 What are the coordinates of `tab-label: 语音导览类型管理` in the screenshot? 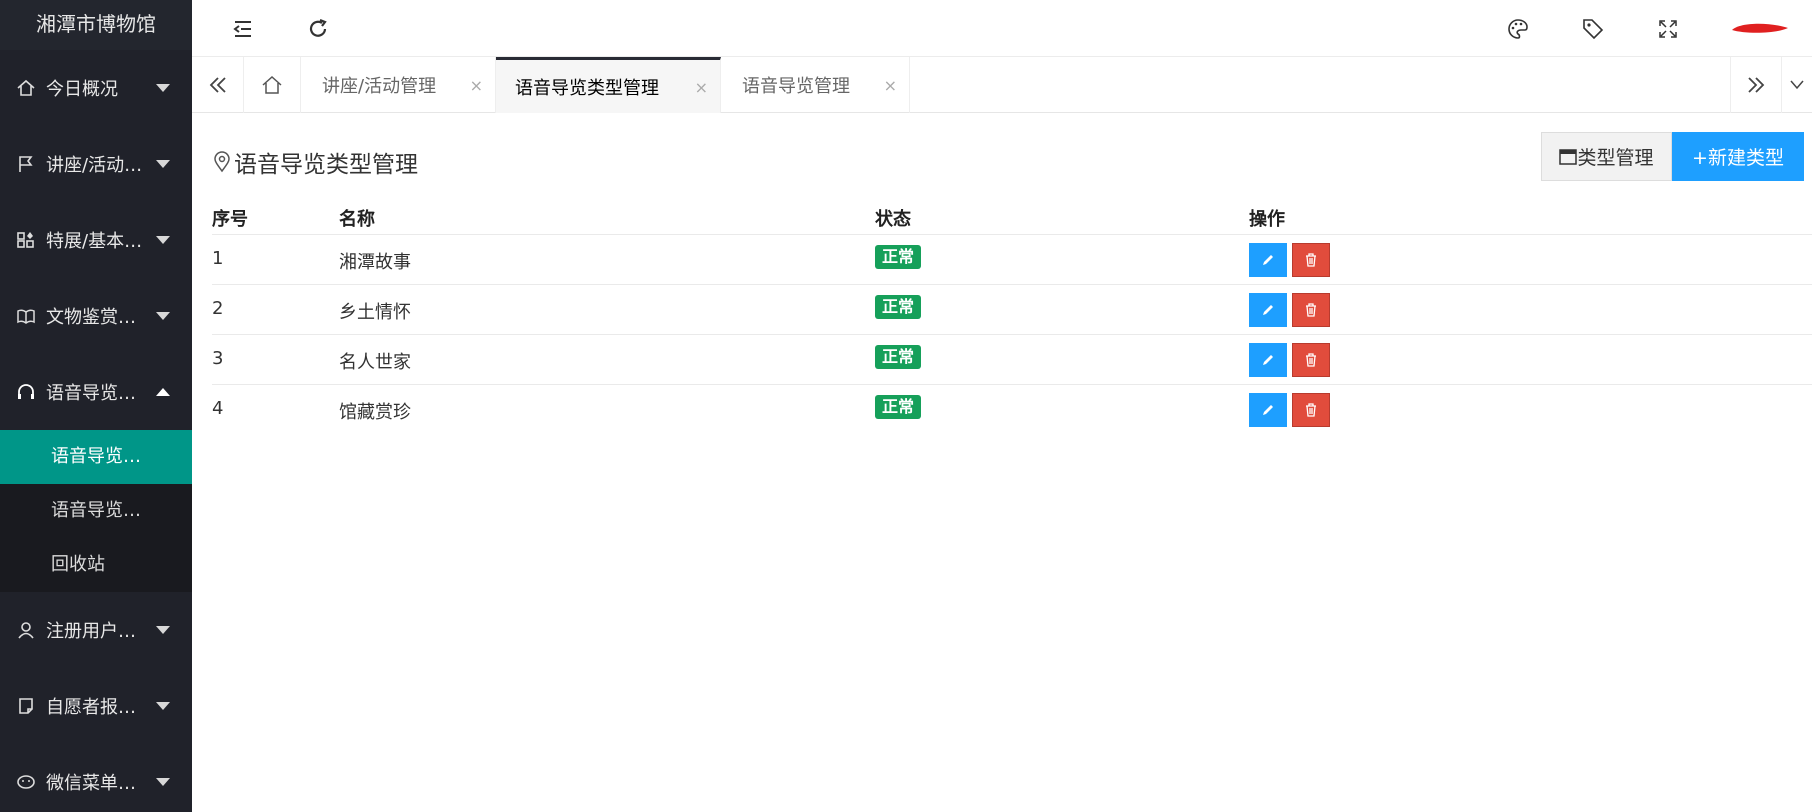 It's located at (587, 88).